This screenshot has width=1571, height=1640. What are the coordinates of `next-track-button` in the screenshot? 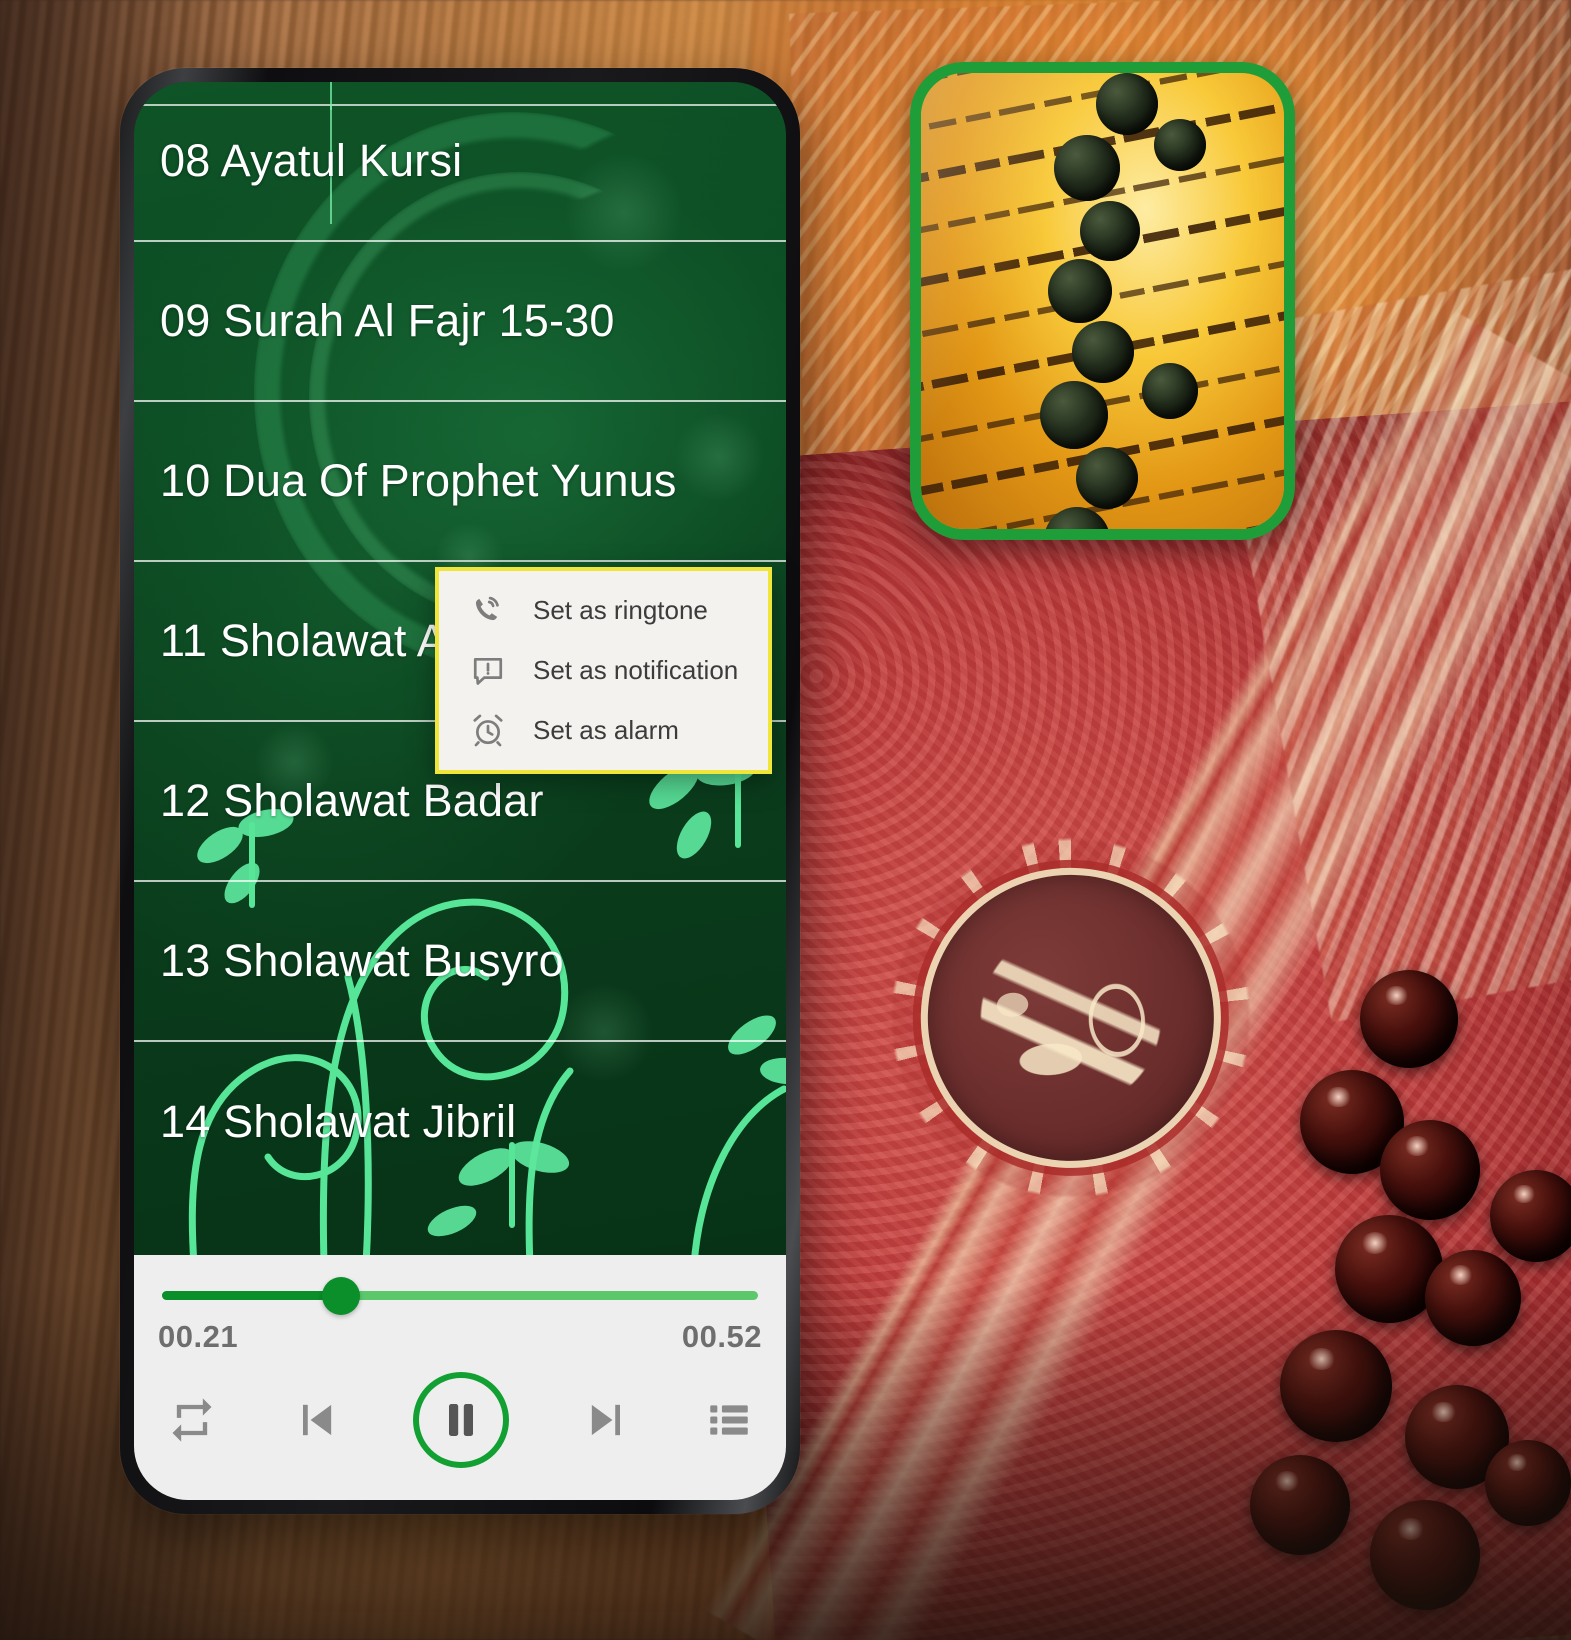 It's located at (607, 1420).